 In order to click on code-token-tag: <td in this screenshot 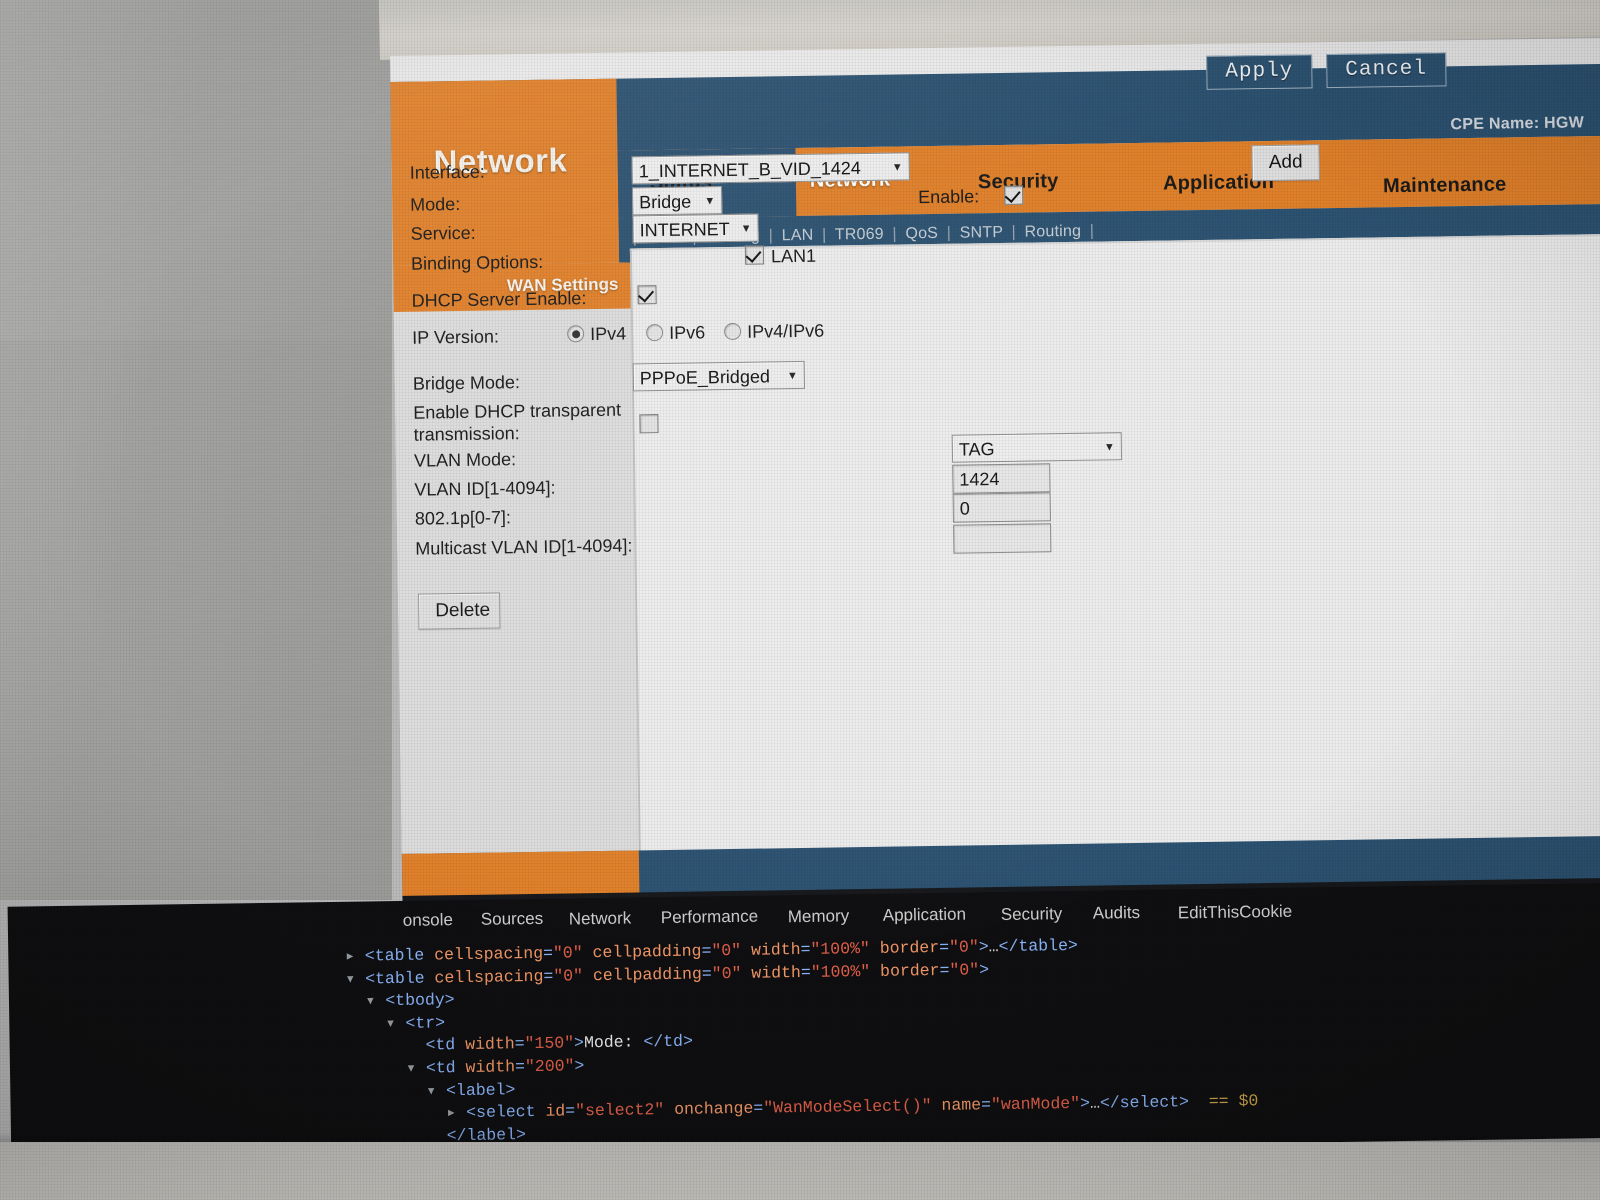, I will do `click(445, 1067)`.